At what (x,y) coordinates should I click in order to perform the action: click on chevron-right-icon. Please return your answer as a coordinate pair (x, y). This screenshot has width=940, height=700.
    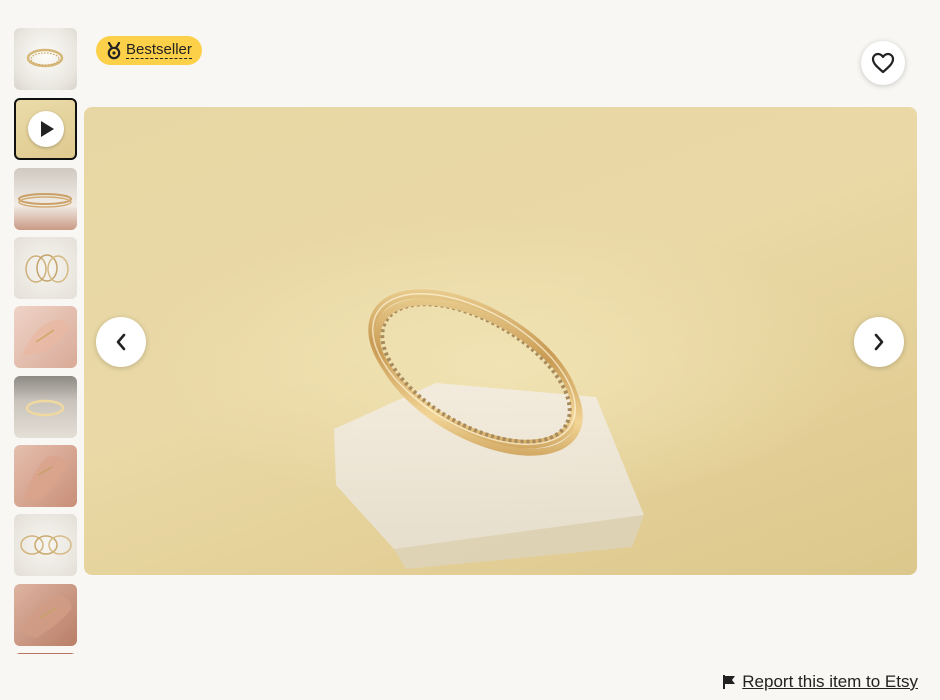
    Looking at the image, I should click on (879, 342).